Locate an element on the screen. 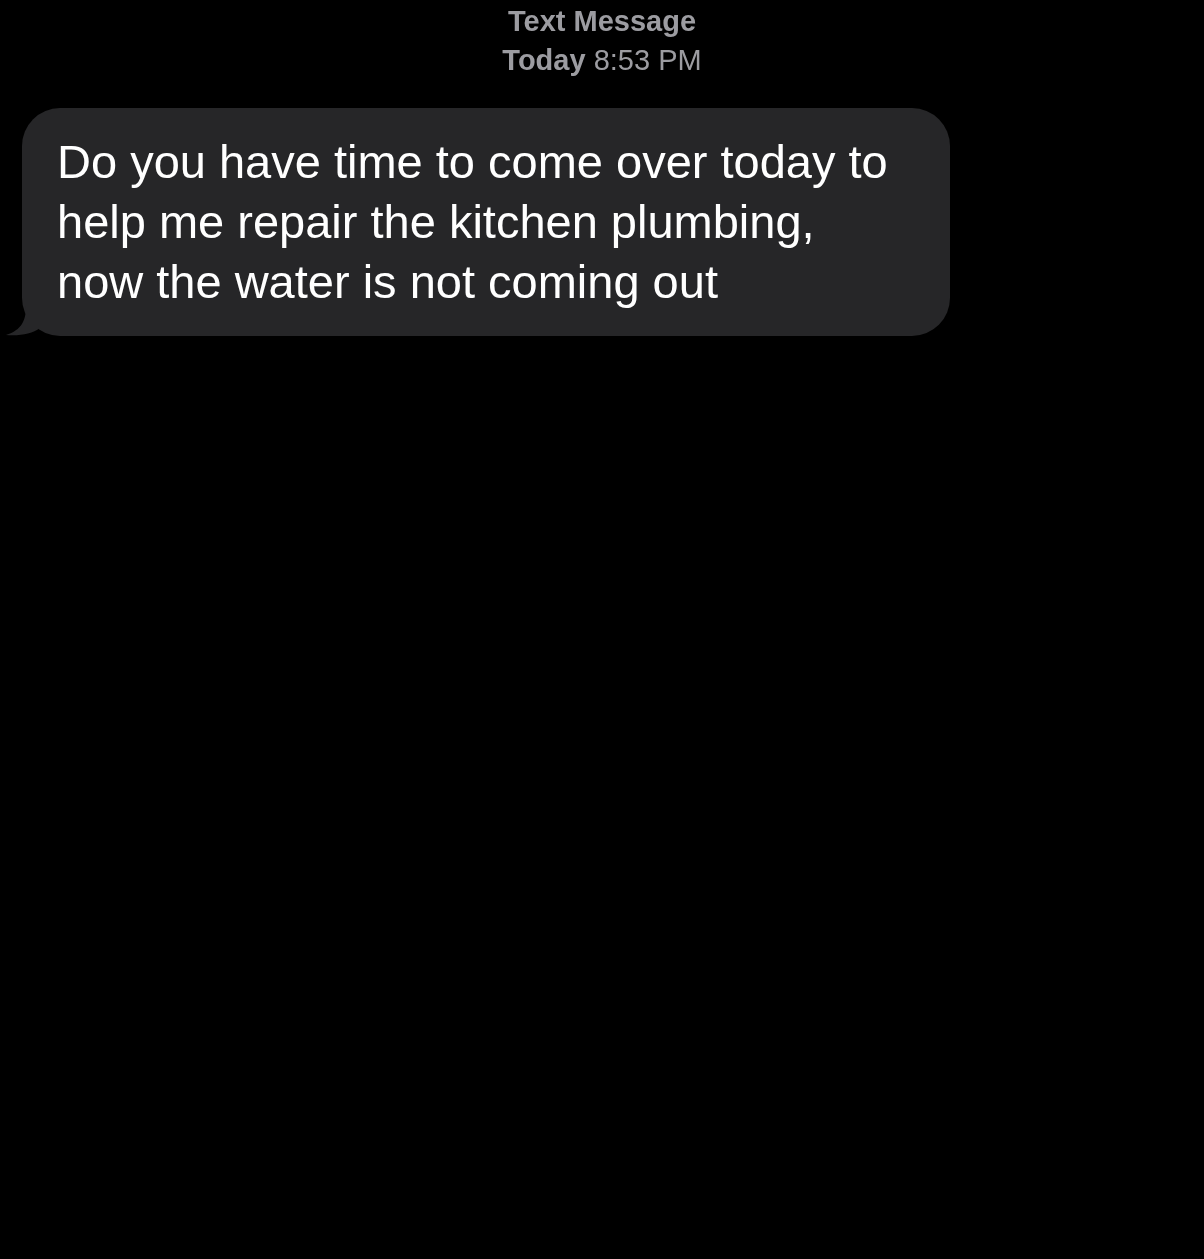 This screenshot has width=1204, height=1259. message-bubble: Do you have time to come over today to help me repair the kitchen plumbing, now the water is not coming out is located at coordinates (486, 222).